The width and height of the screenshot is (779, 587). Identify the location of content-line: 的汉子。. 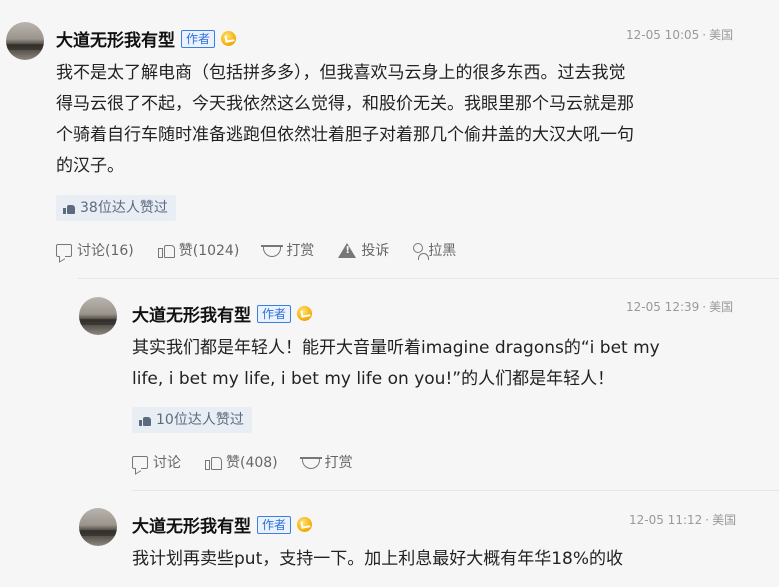
(90, 166).